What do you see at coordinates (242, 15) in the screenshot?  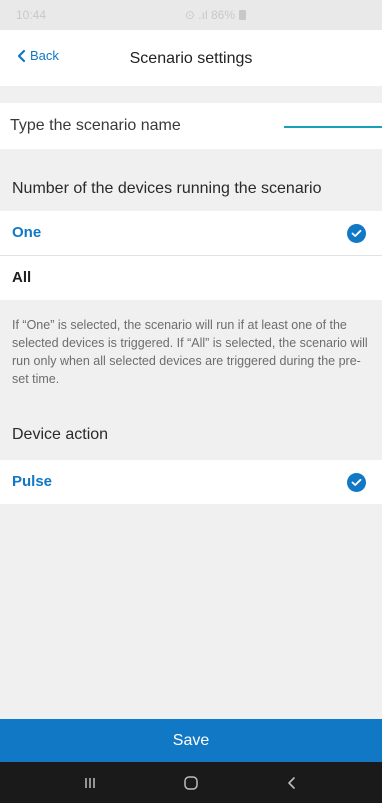 I see `battery-icon` at bounding box center [242, 15].